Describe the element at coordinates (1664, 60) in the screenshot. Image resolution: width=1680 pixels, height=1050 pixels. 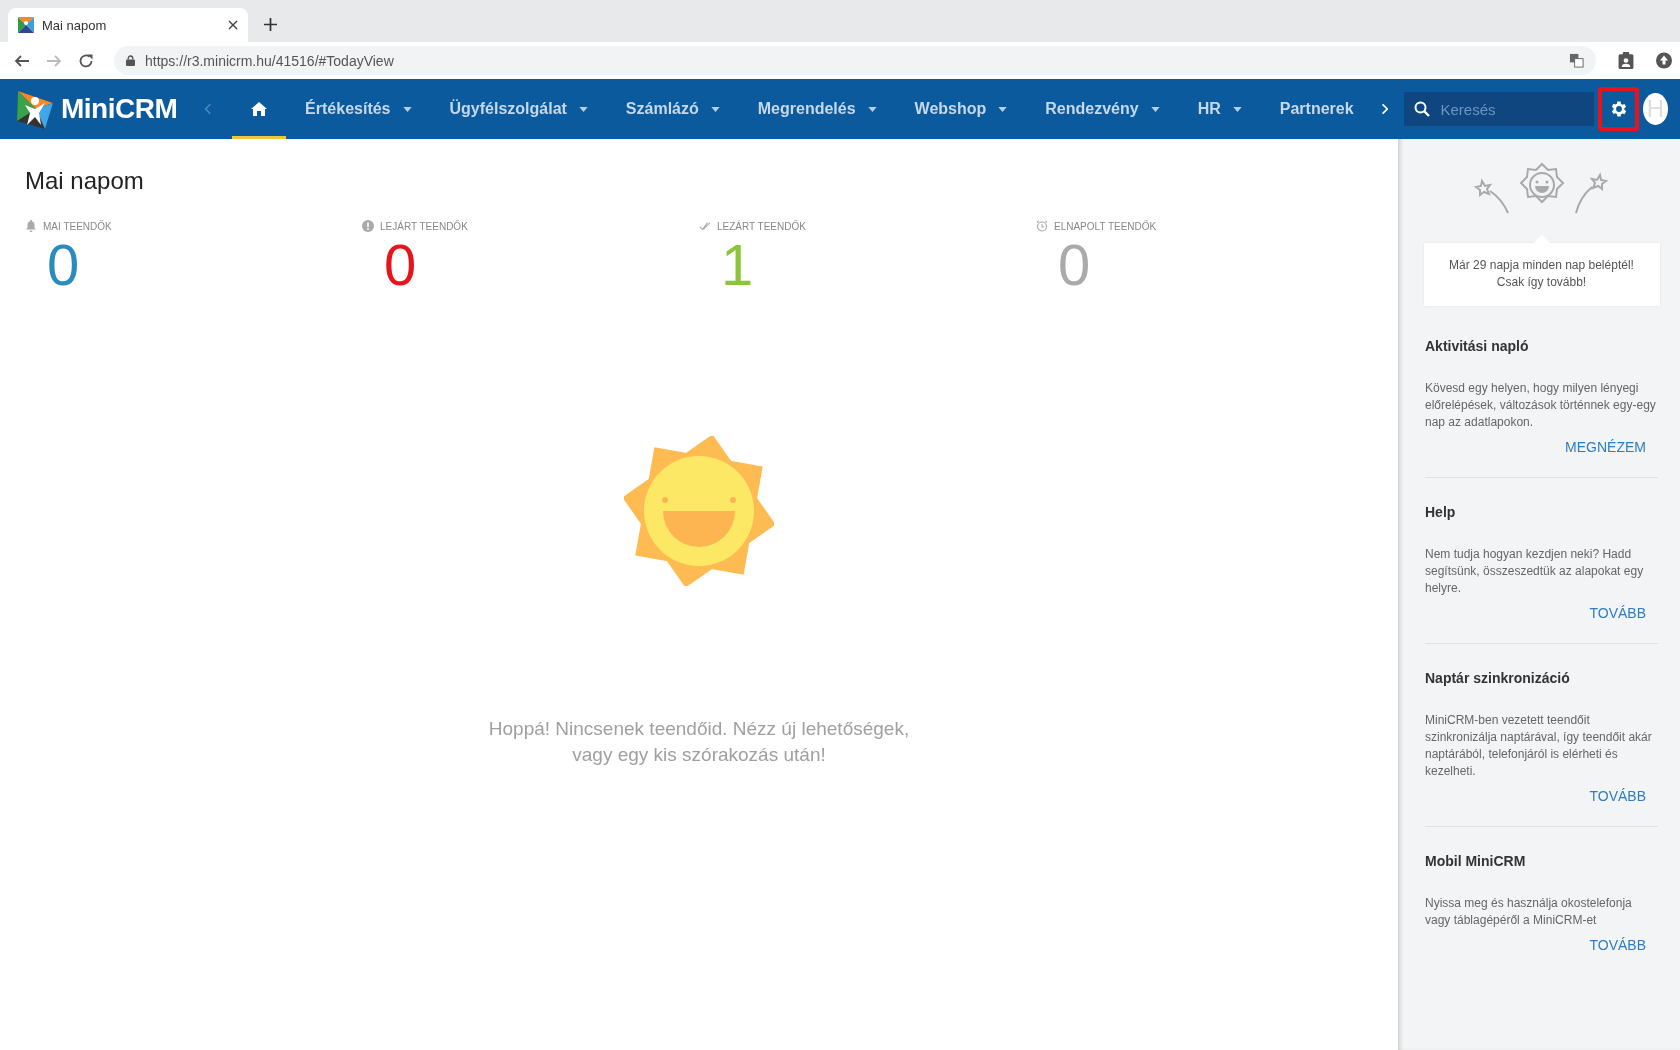
I see `upload-icon` at that location.